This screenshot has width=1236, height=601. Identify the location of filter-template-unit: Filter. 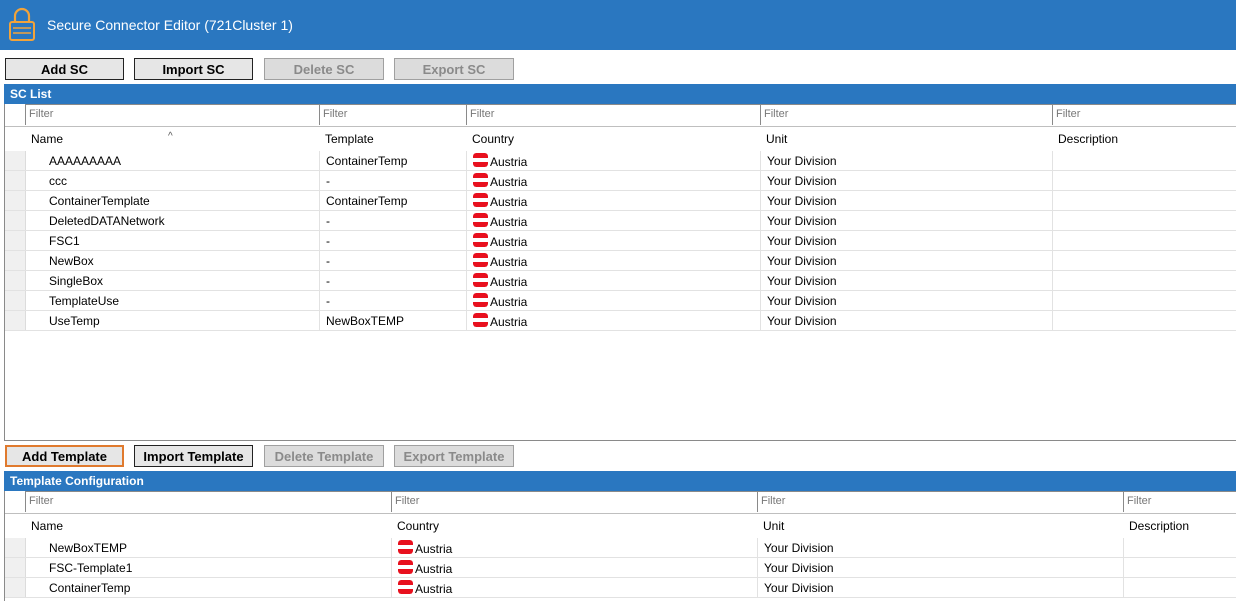
(940, 501).